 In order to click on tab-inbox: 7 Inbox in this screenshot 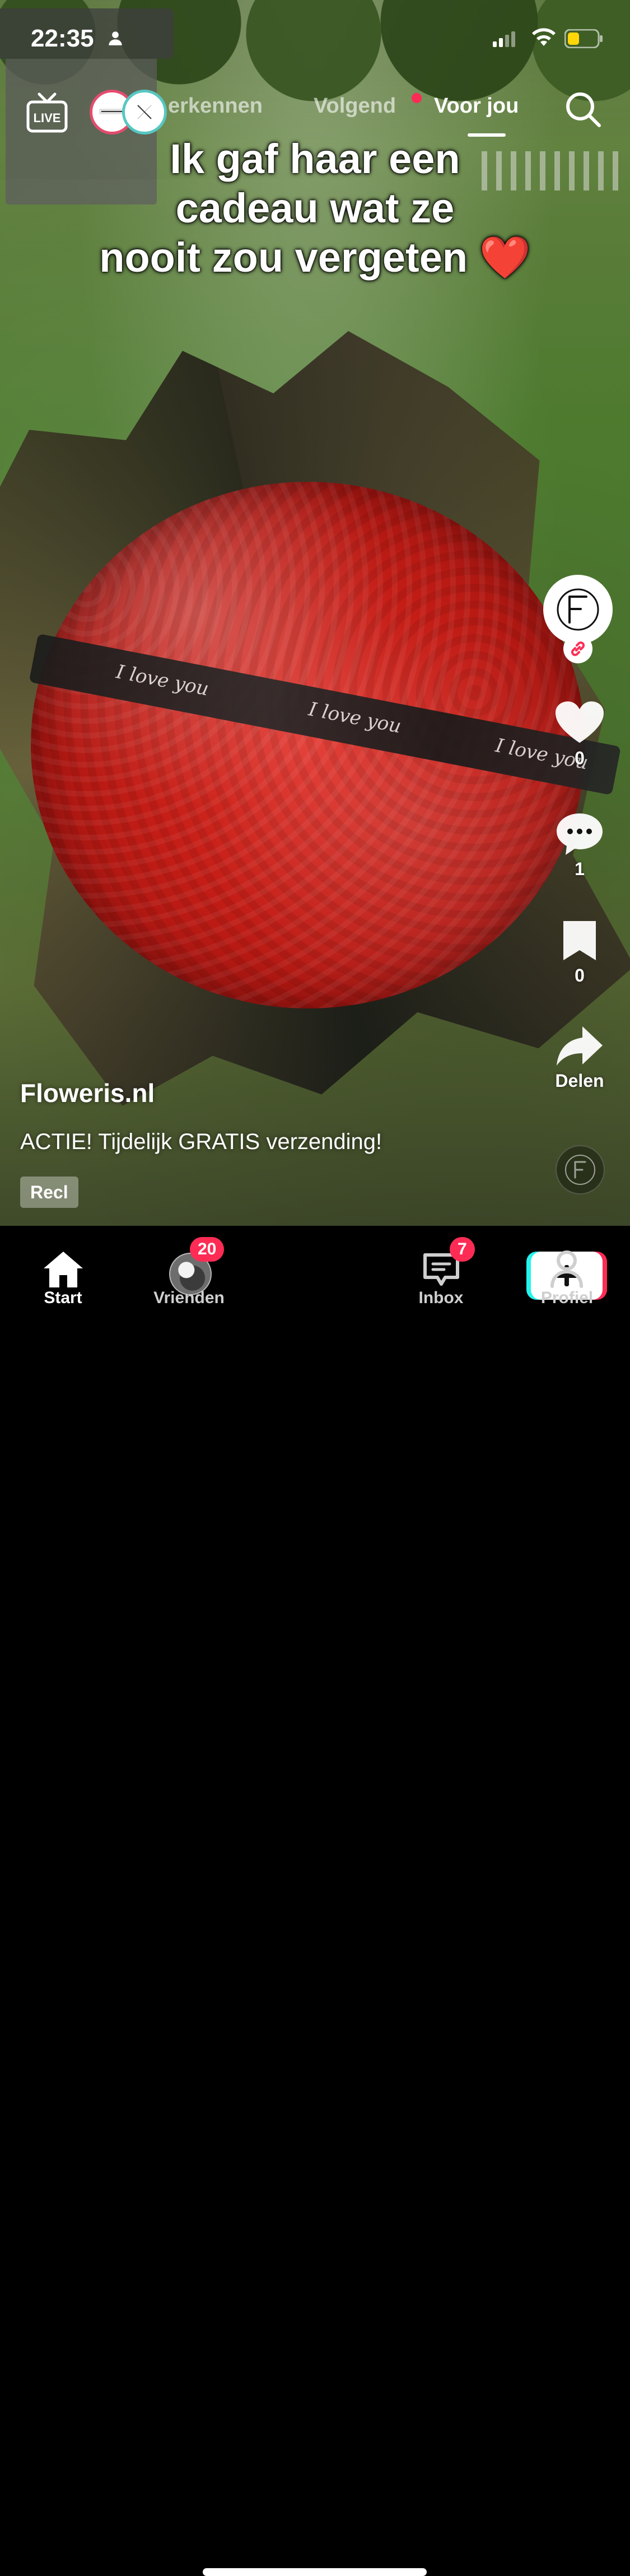, I will do `click(441, 1279)`.